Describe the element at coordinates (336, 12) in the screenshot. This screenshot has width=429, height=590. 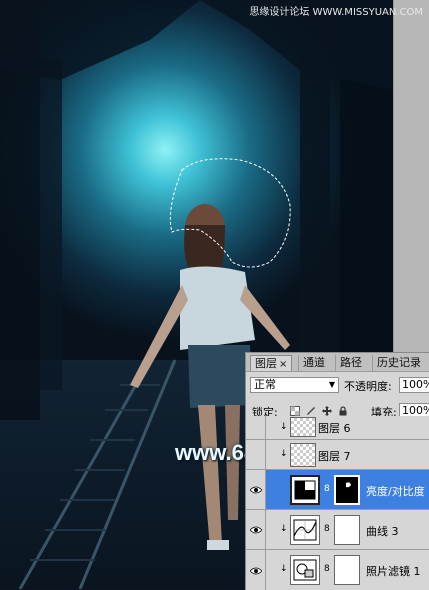
I see `watermark-top: 思缘设计论坛 WWW.MISSYUAN.COM` at that location.